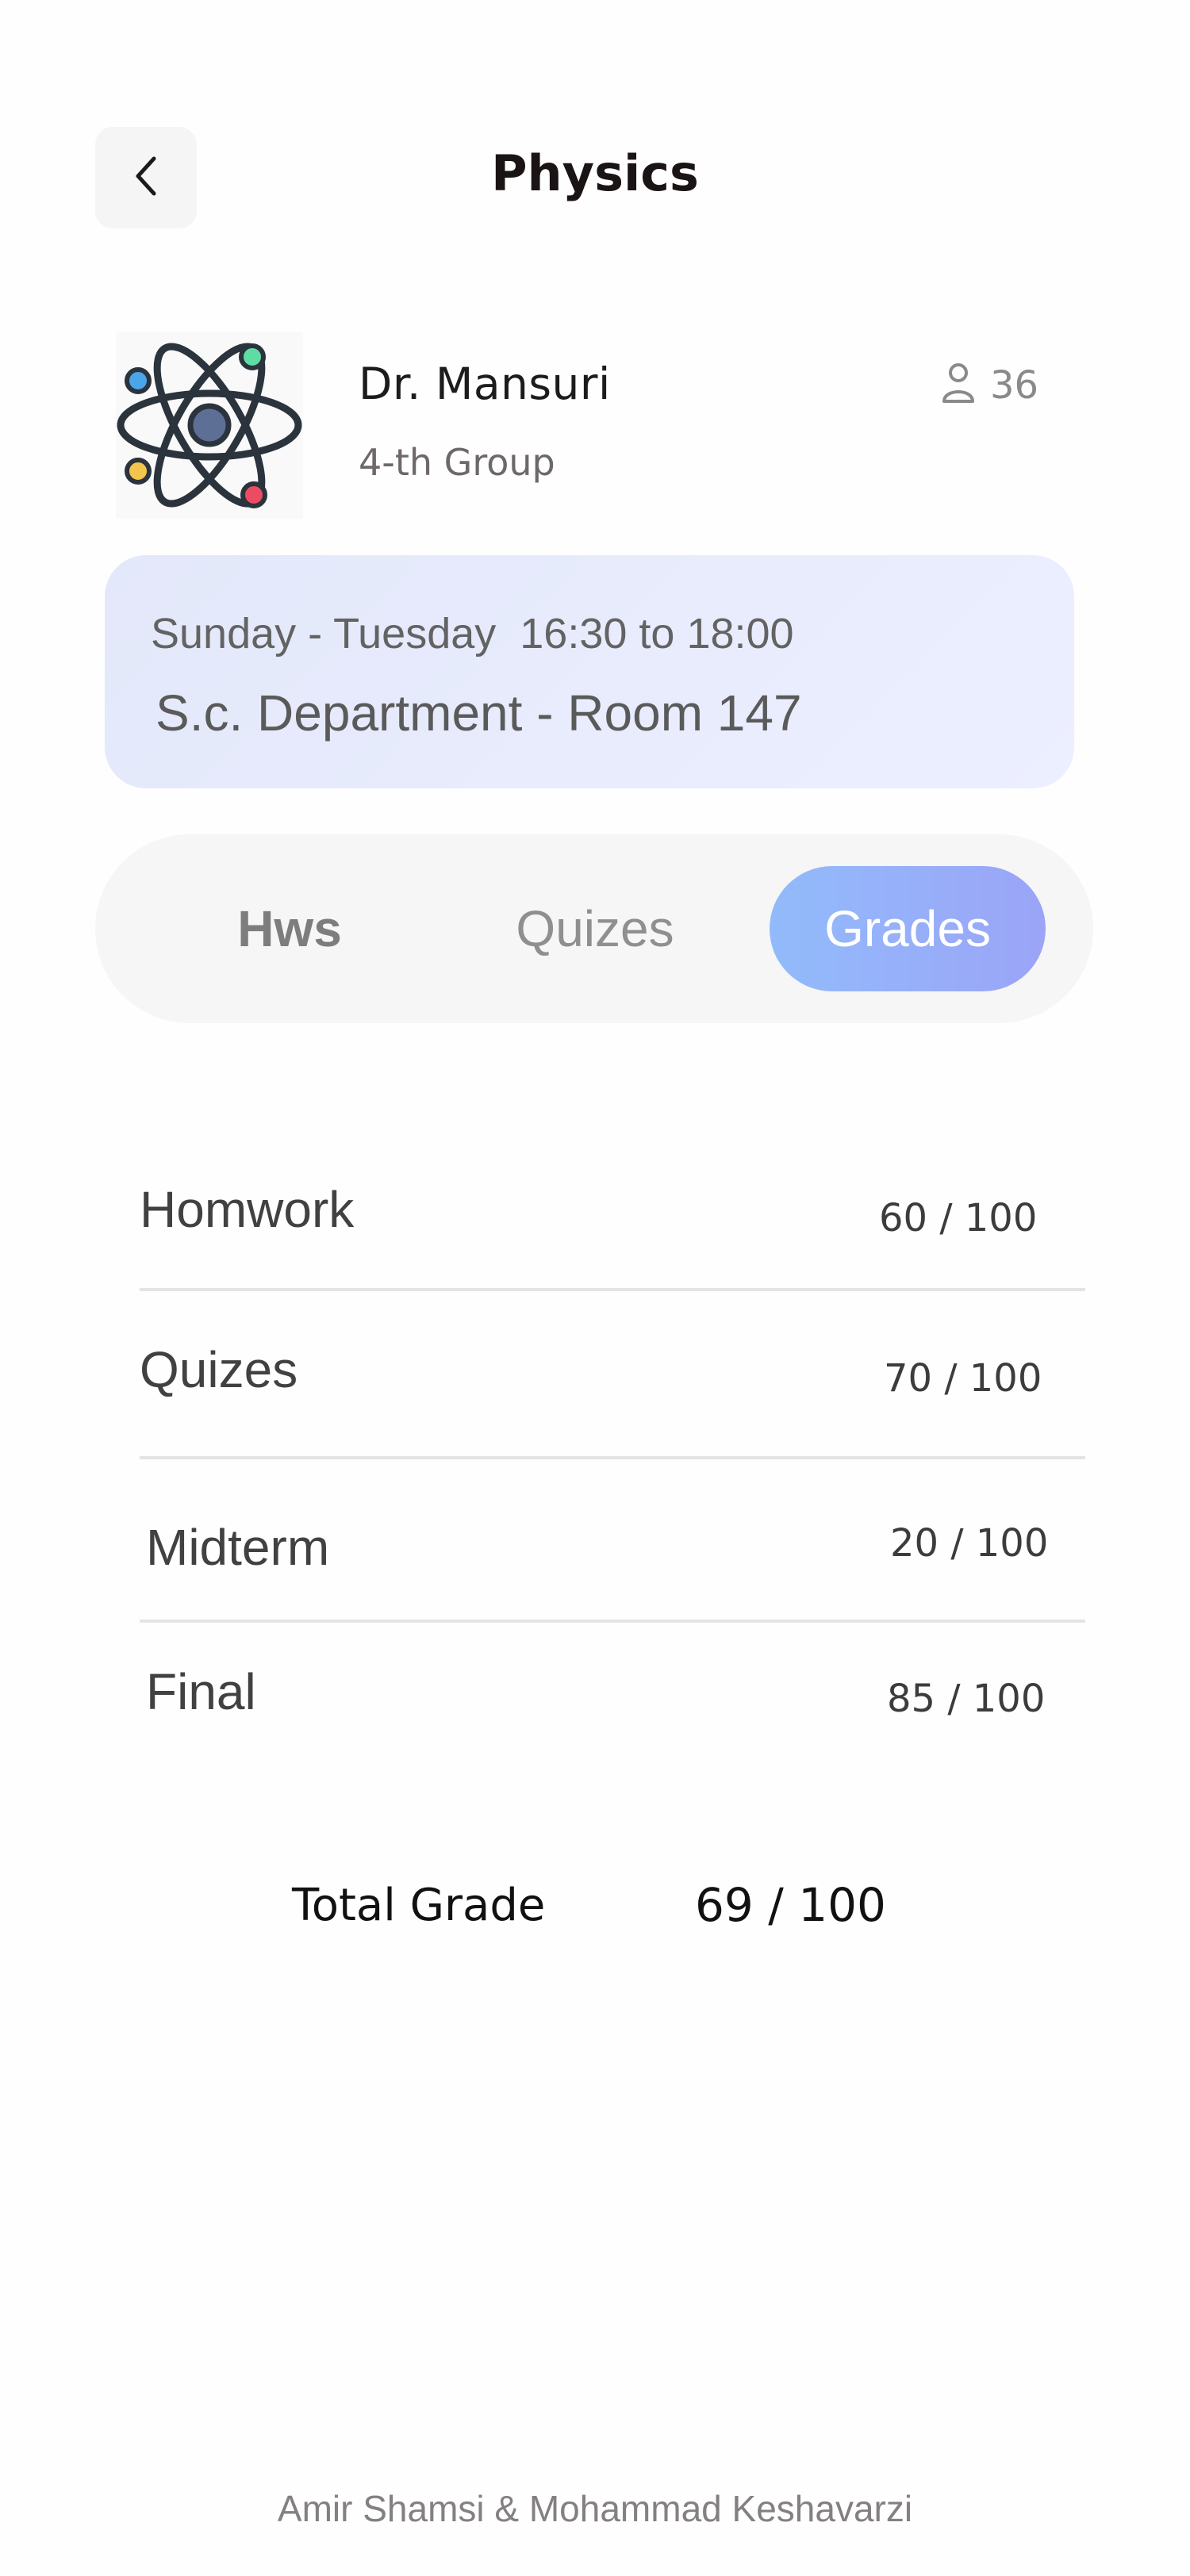 This screenshot has height=2576, width=1190. I want to click on grade-label-midterm: Midterm, so click(238, 1548).